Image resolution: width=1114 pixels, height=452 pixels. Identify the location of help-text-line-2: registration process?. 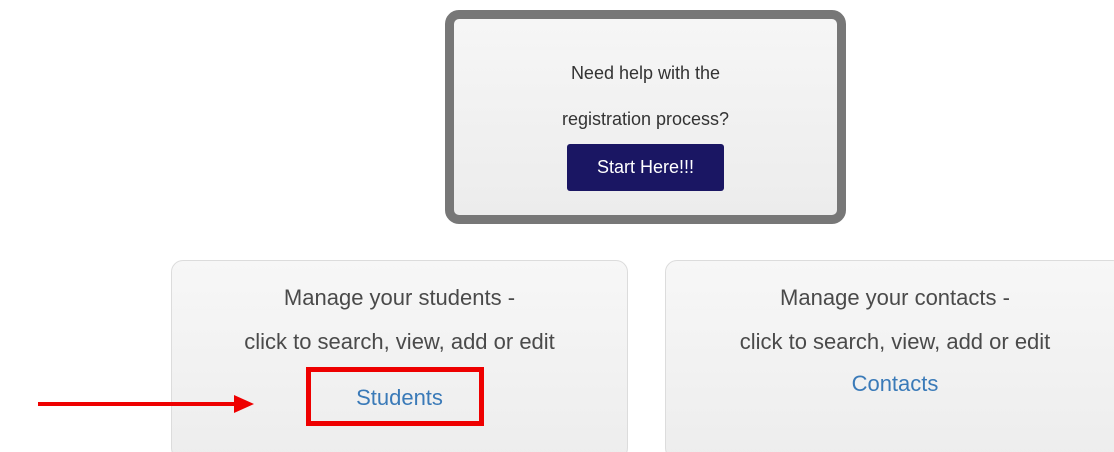
(645, 119).